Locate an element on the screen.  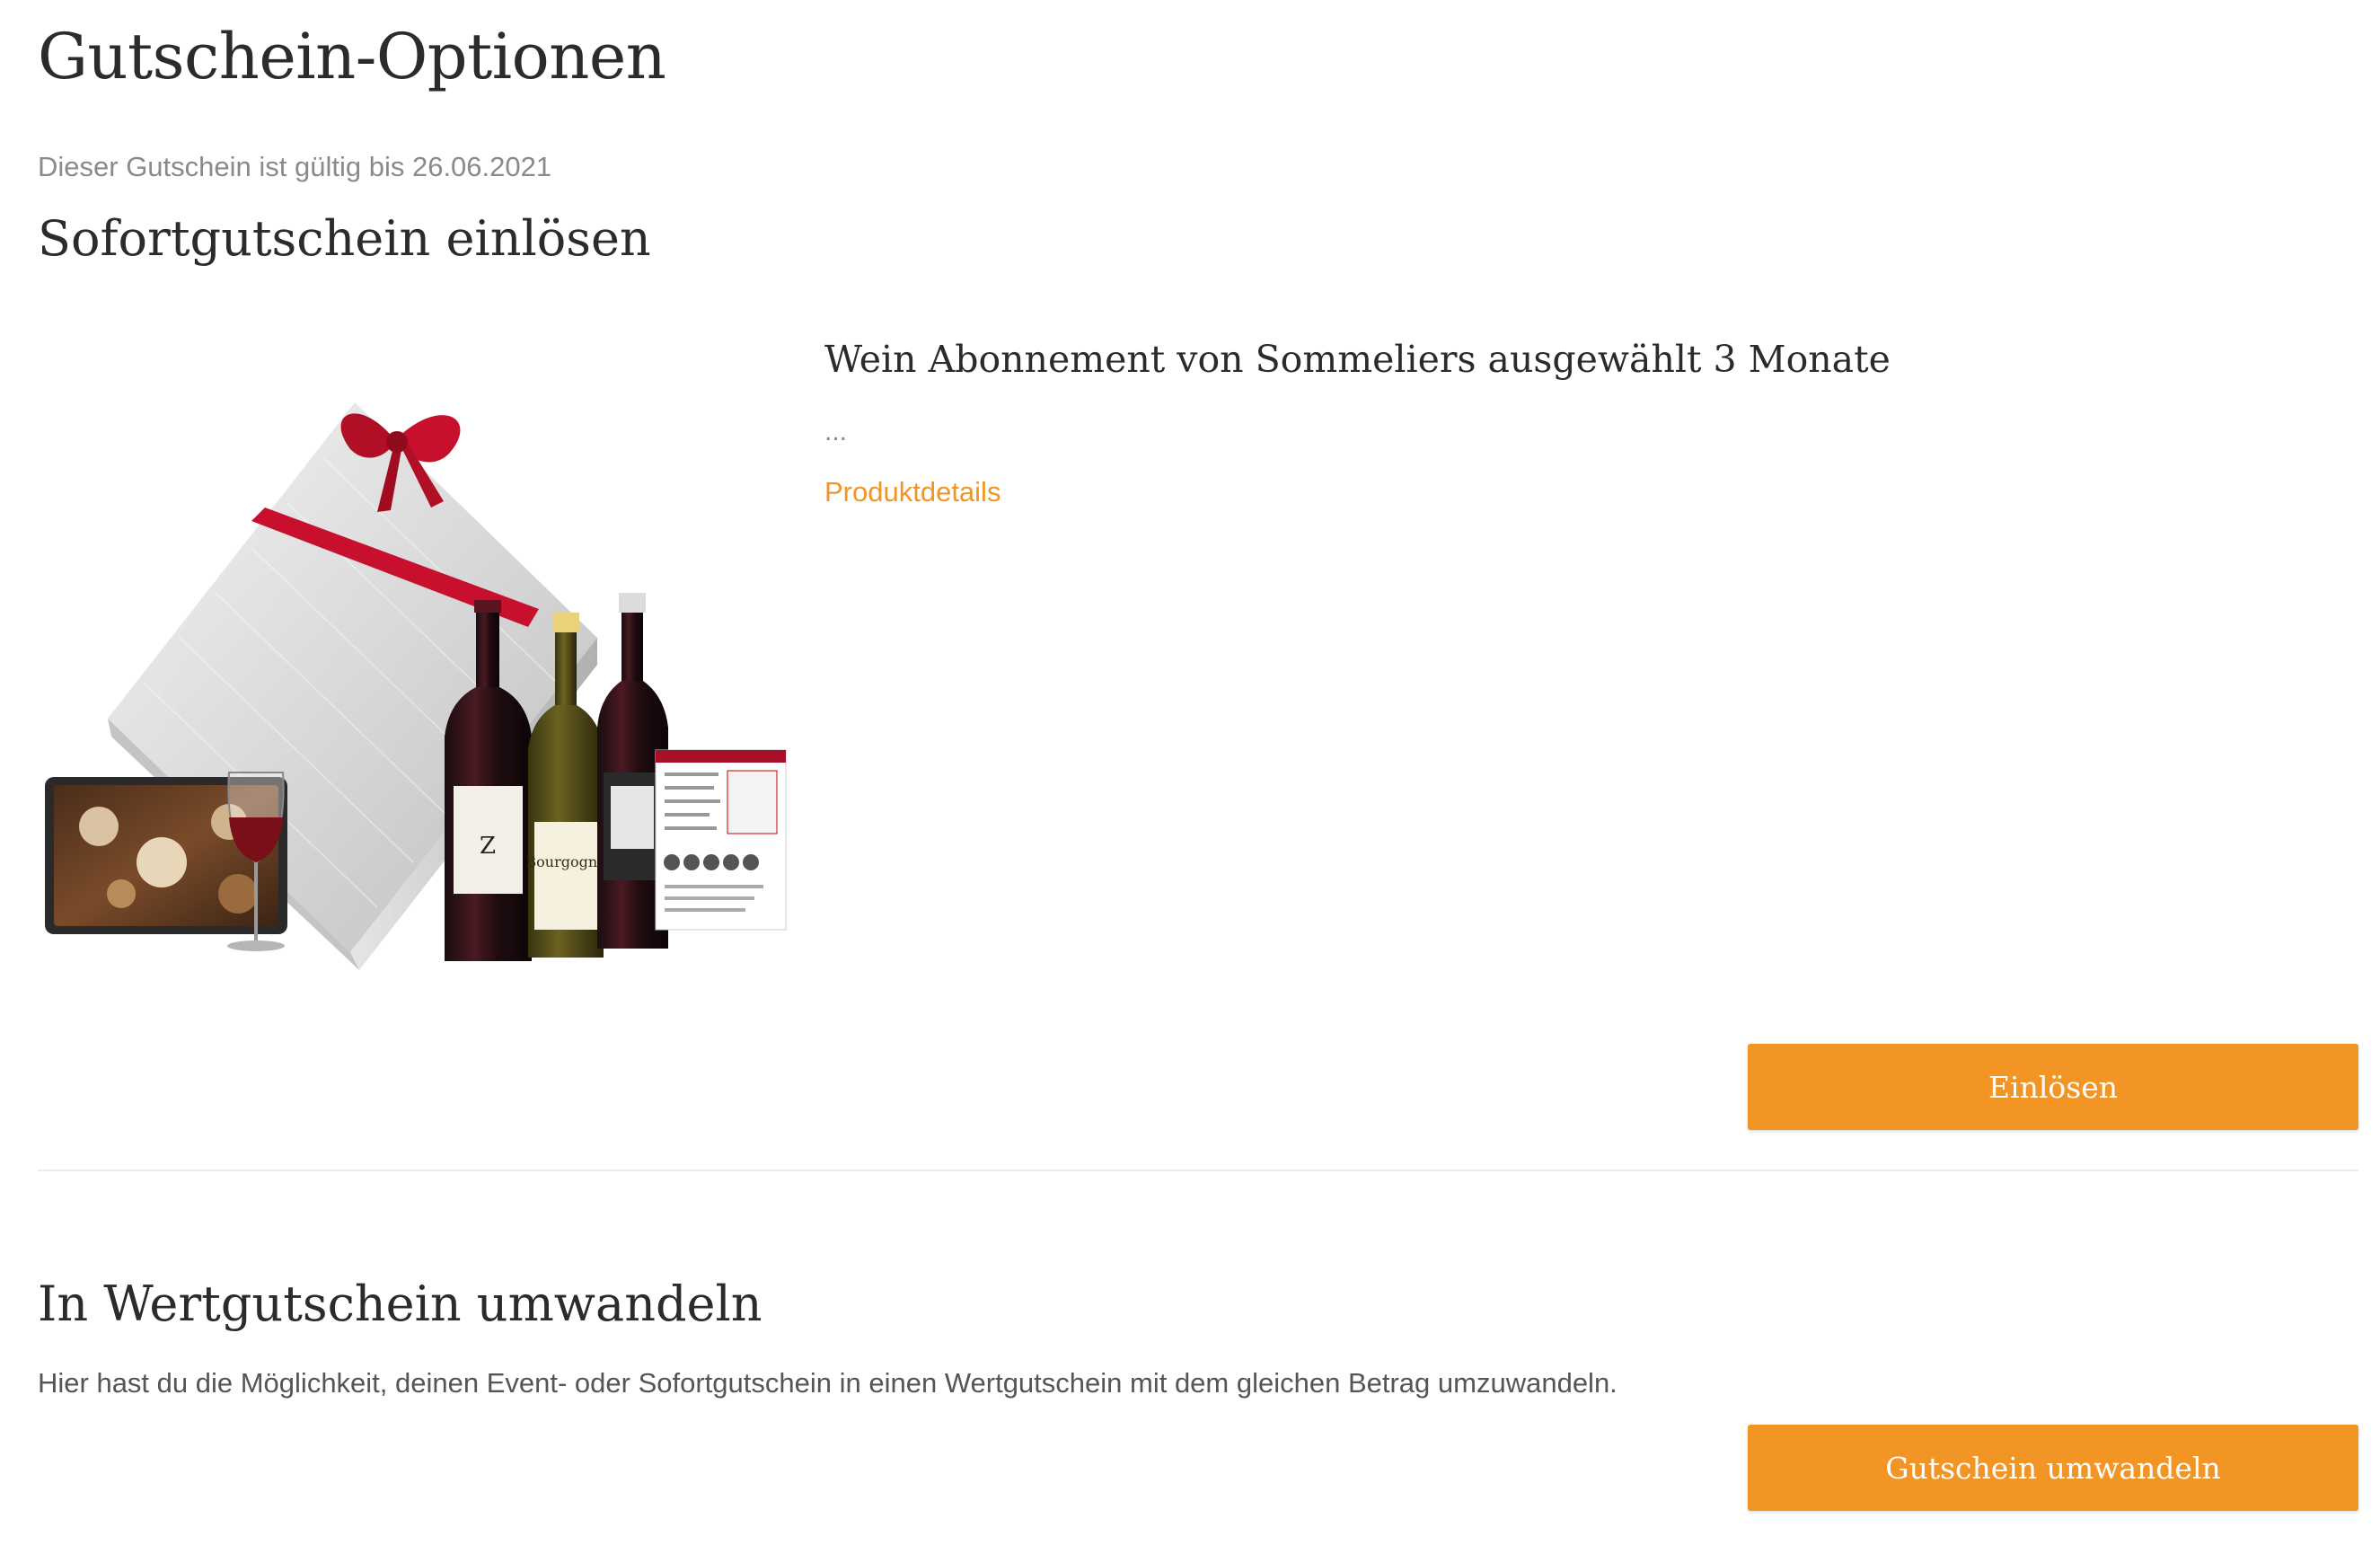
svg-text: Bourgogne is located at coordinates (565, 862).